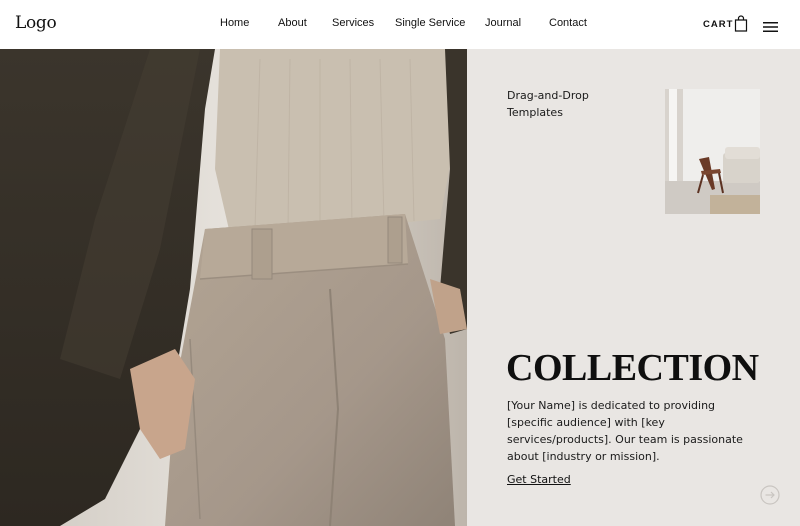 The width and height of the screenshot is (800, 526). What do you see at coordinates (712, 151) in the screenshot?
I see `interior-thumbnail-image` at bounding box center [712, 151].